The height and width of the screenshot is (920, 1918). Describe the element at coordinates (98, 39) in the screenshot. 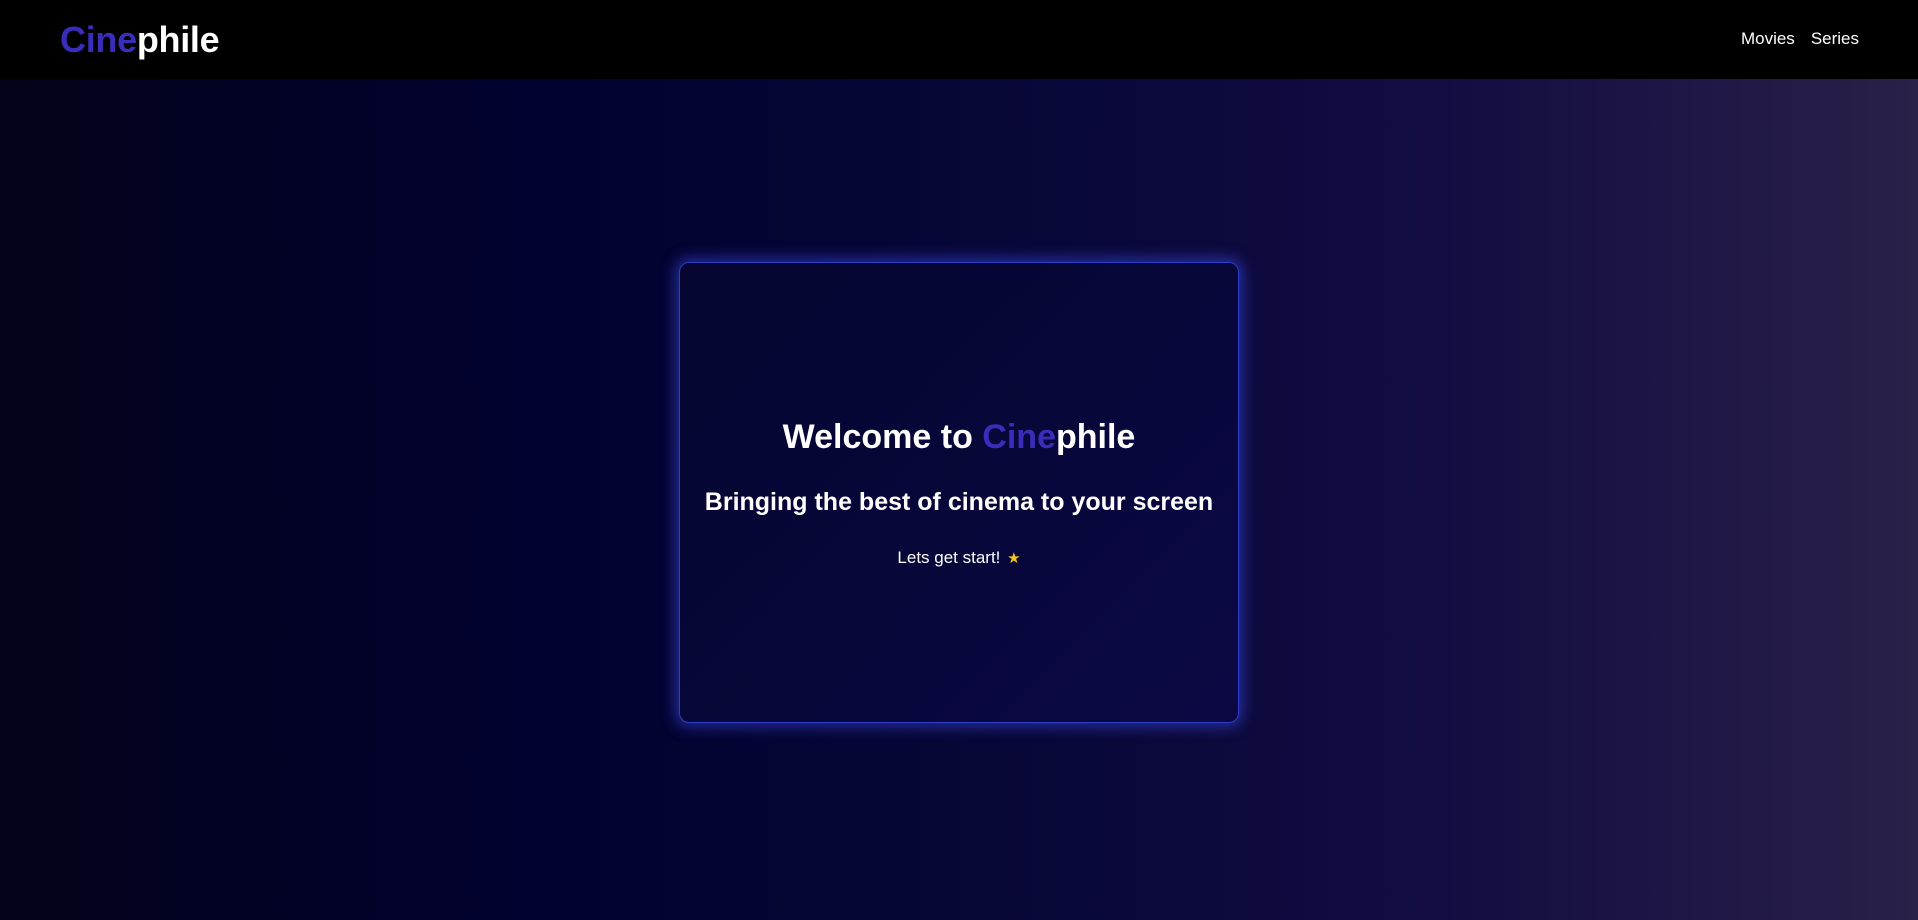

I see `logo-prefix: Cine` at that location.